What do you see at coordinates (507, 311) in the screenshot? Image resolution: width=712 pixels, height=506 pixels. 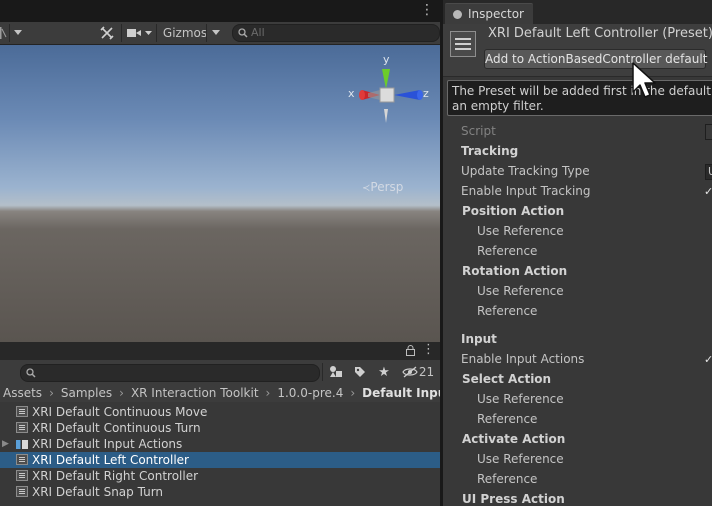 I see `rotation-reference-label: Reference` at bounding box center [507, 311].